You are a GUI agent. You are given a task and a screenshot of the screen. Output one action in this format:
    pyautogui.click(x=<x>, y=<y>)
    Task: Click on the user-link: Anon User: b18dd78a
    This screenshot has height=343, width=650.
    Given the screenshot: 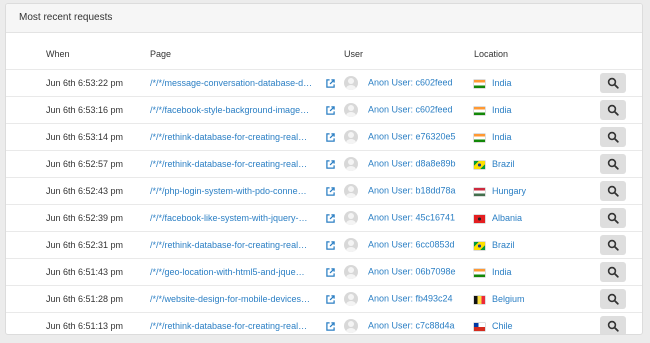 What is the action you would take?
    pyautogui.click(x=412, y=190)
    